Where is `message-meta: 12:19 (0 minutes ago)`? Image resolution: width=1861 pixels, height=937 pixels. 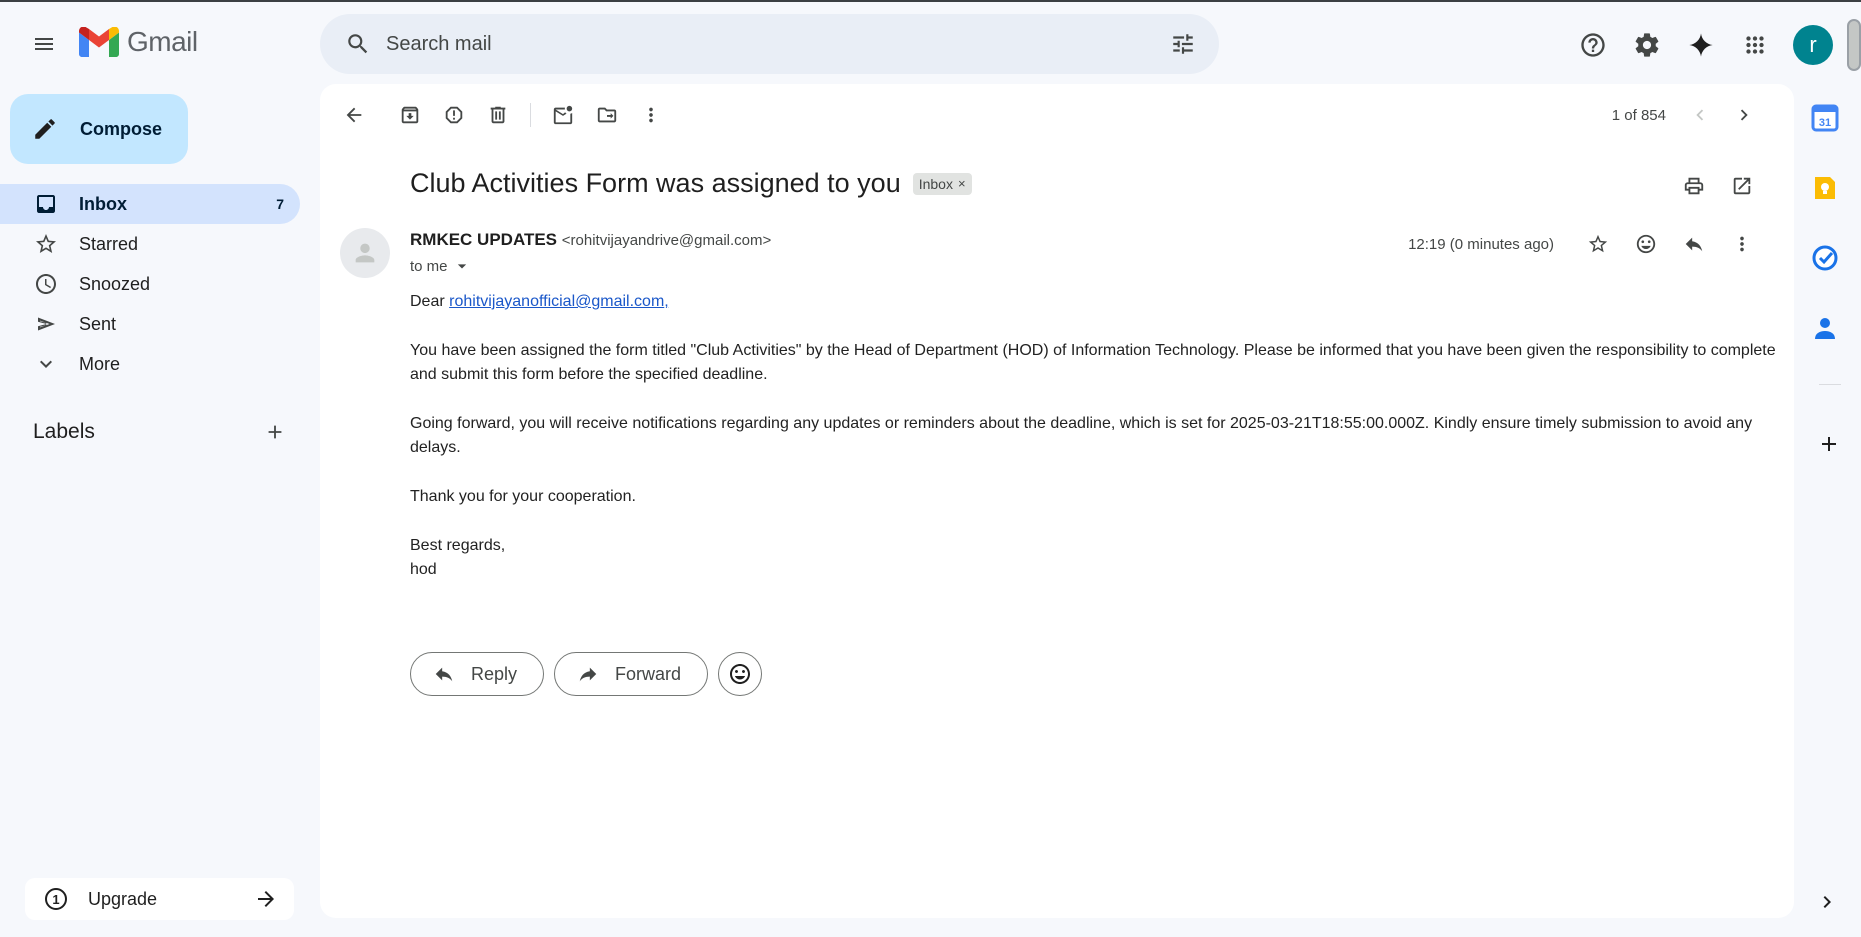
message-meta: 12:19 (0 minutes ago) is located at coordinates (1587, 244).